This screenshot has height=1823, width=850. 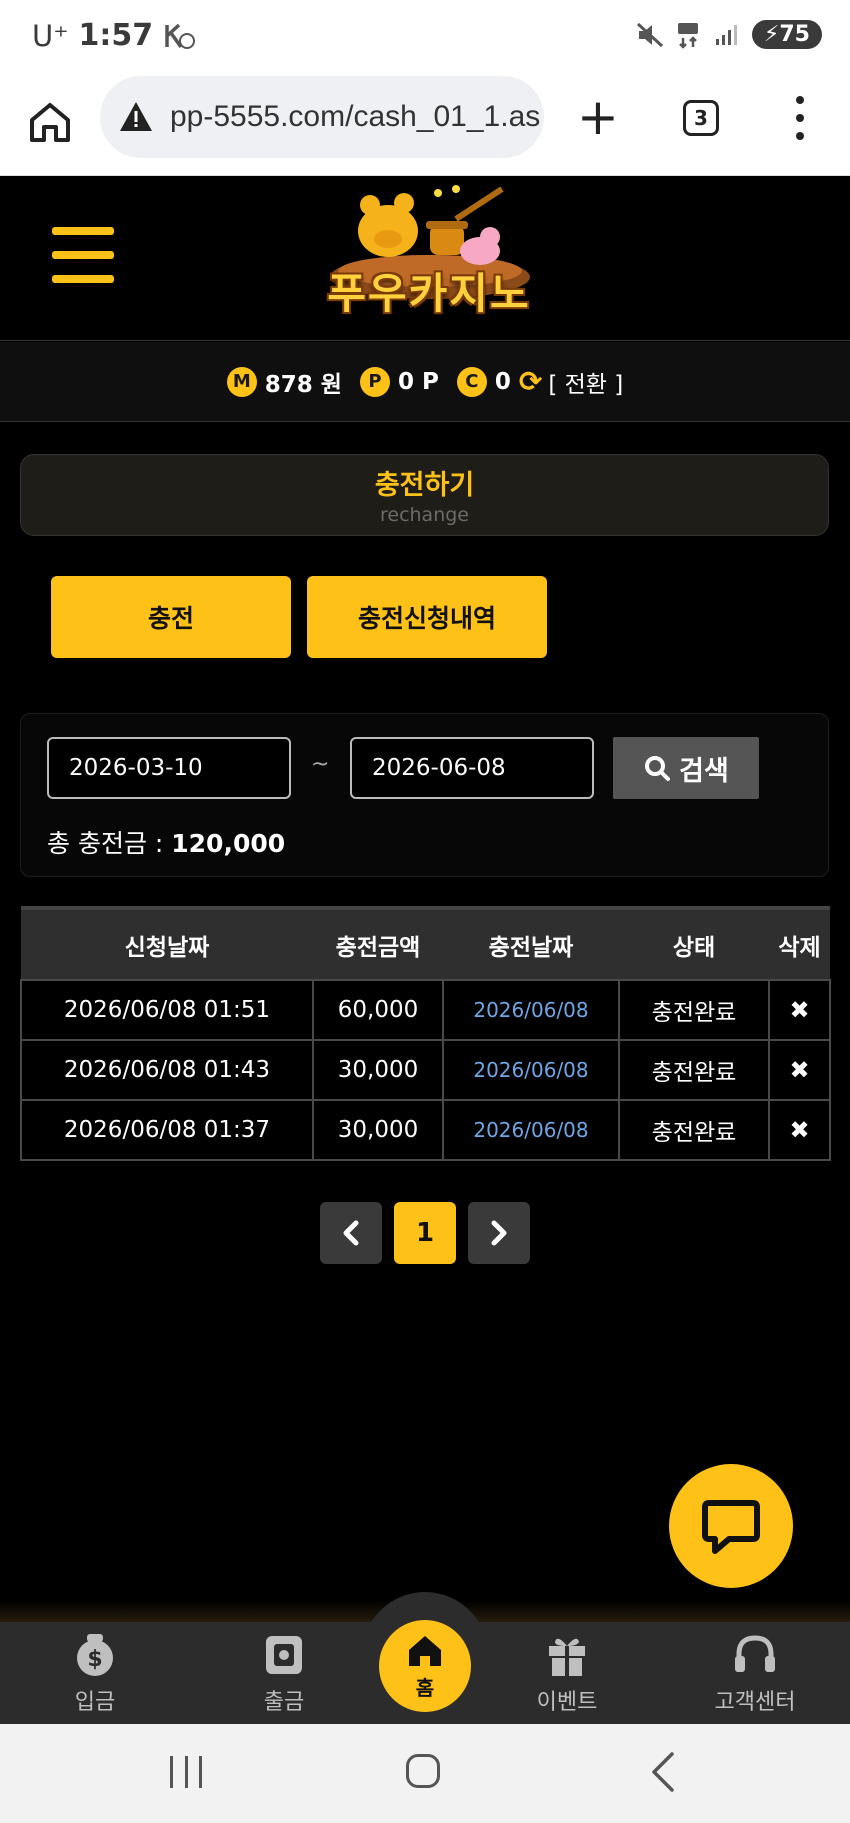 I want to click on chevron-left-icon, so click(x=351, y=1233).